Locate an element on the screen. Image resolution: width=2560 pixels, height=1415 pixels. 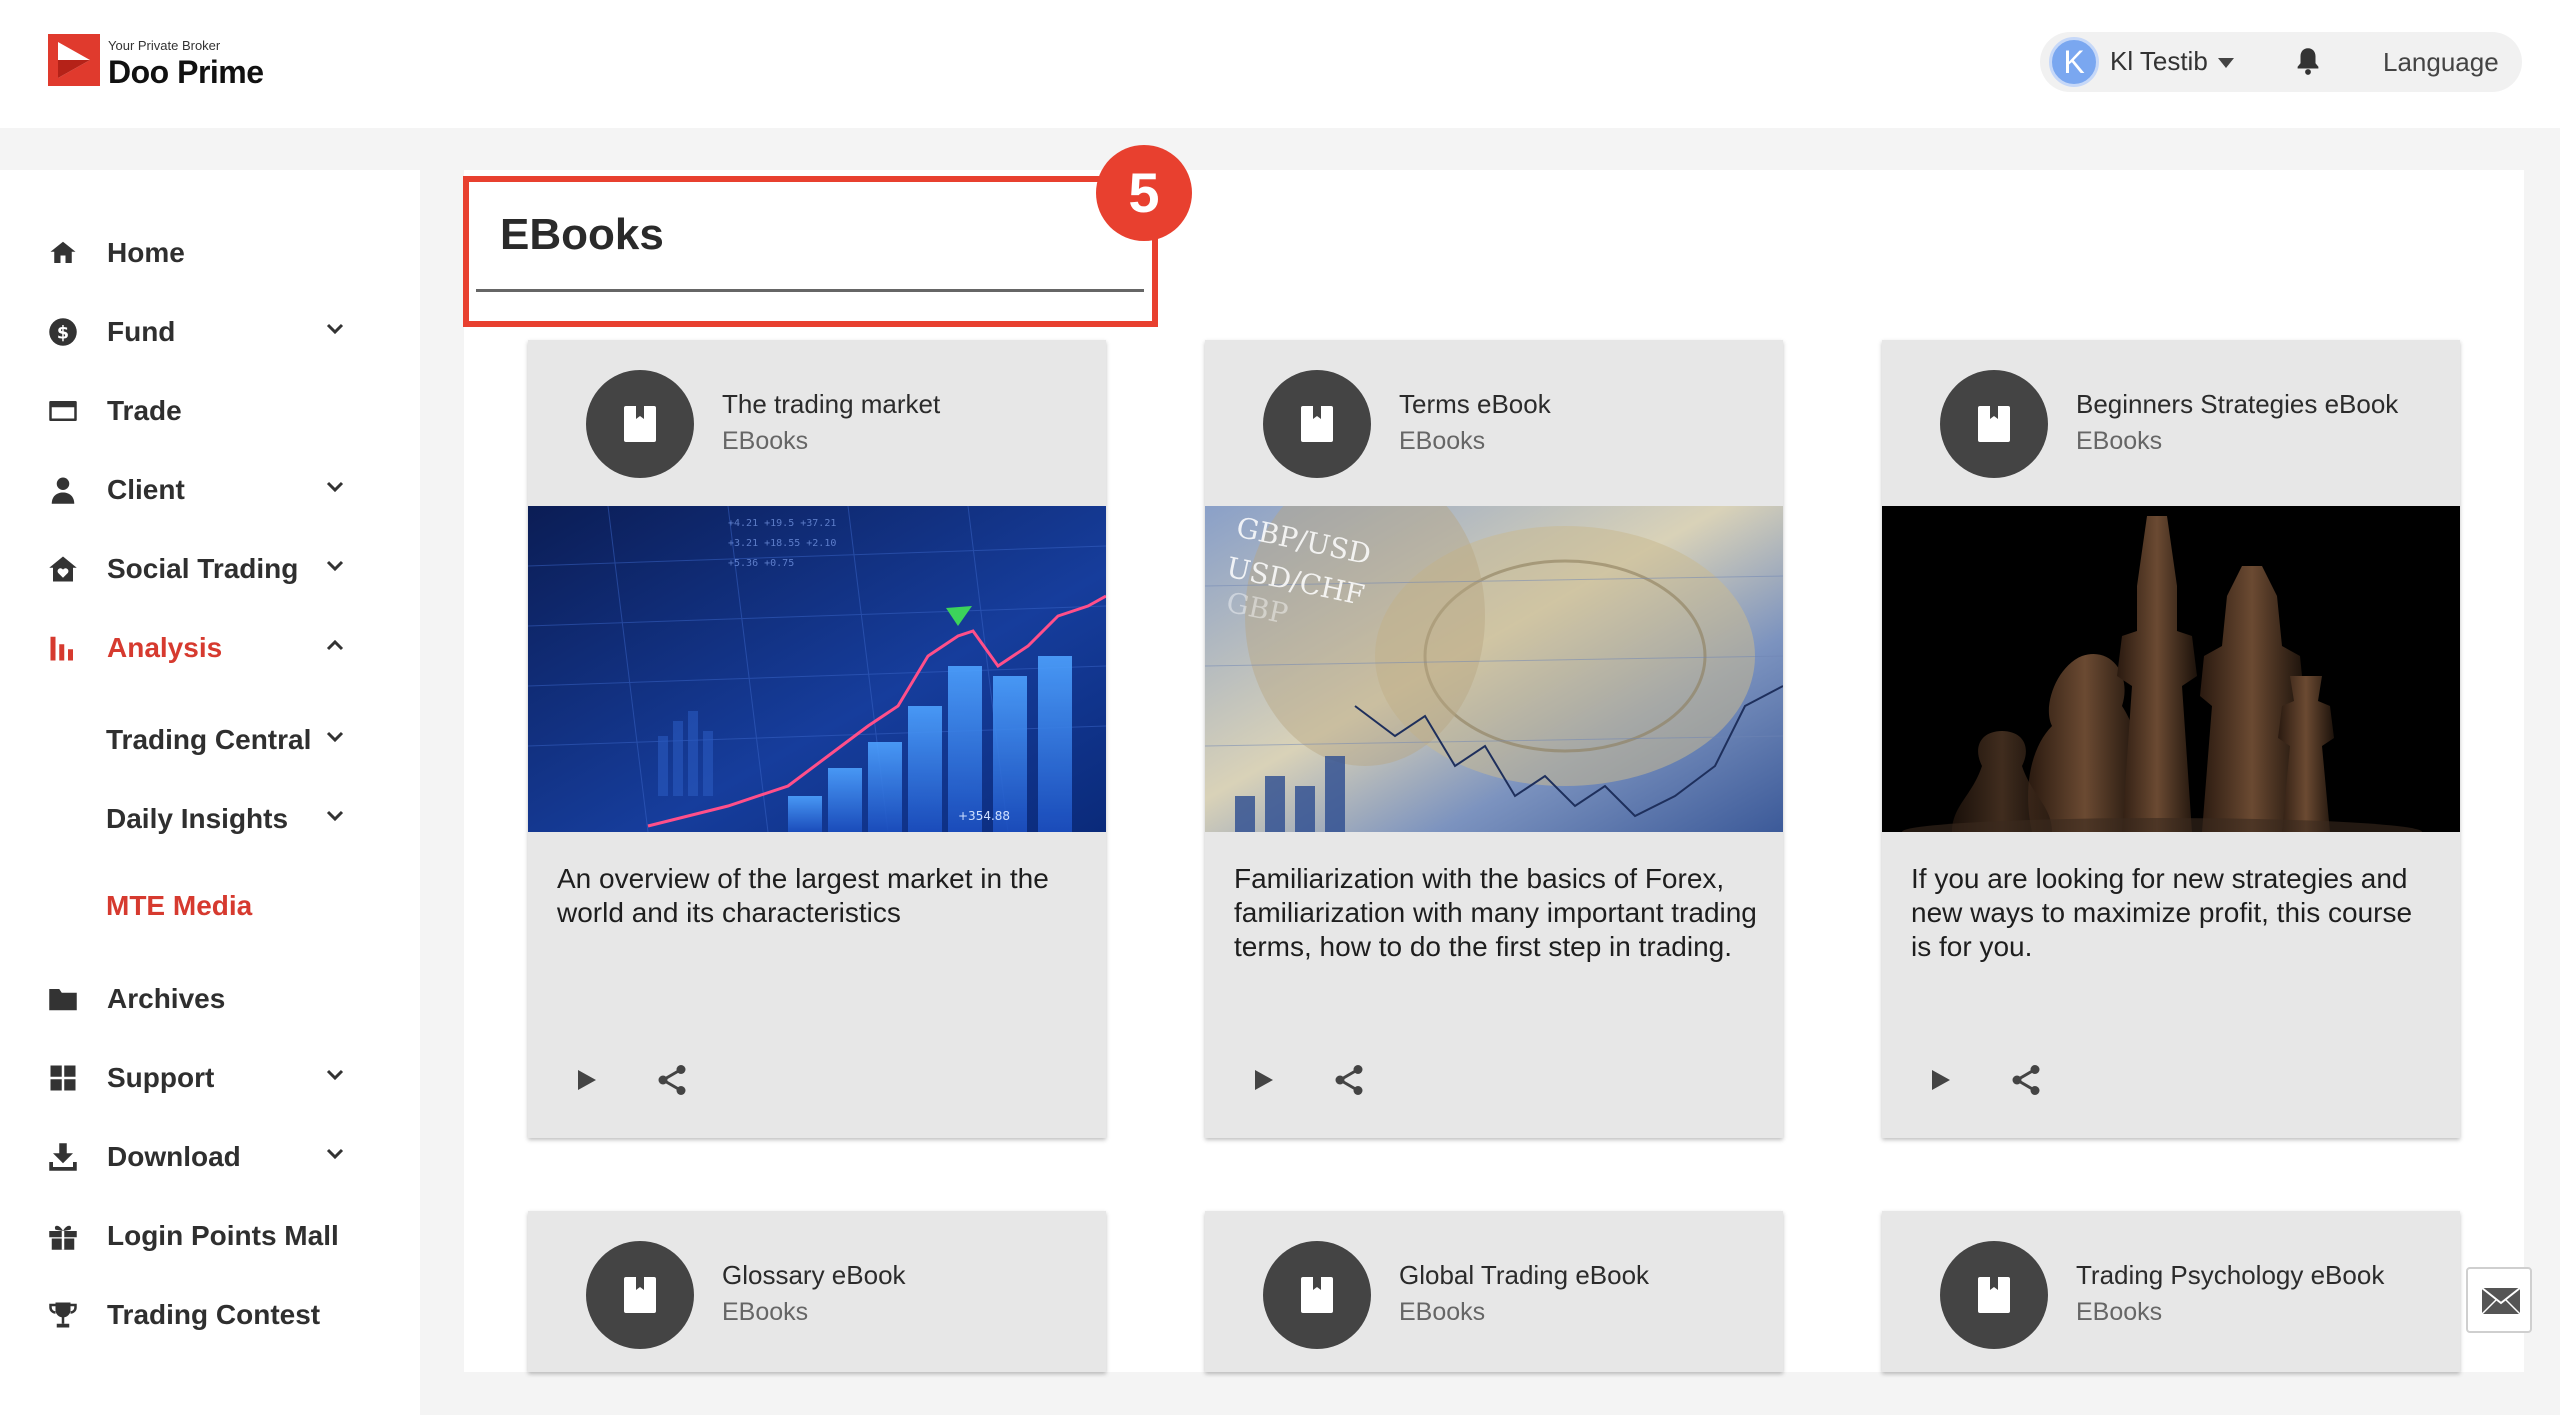
svg-text: +4.21 +19.5 +37.21 is located at coordinates (782, 523).